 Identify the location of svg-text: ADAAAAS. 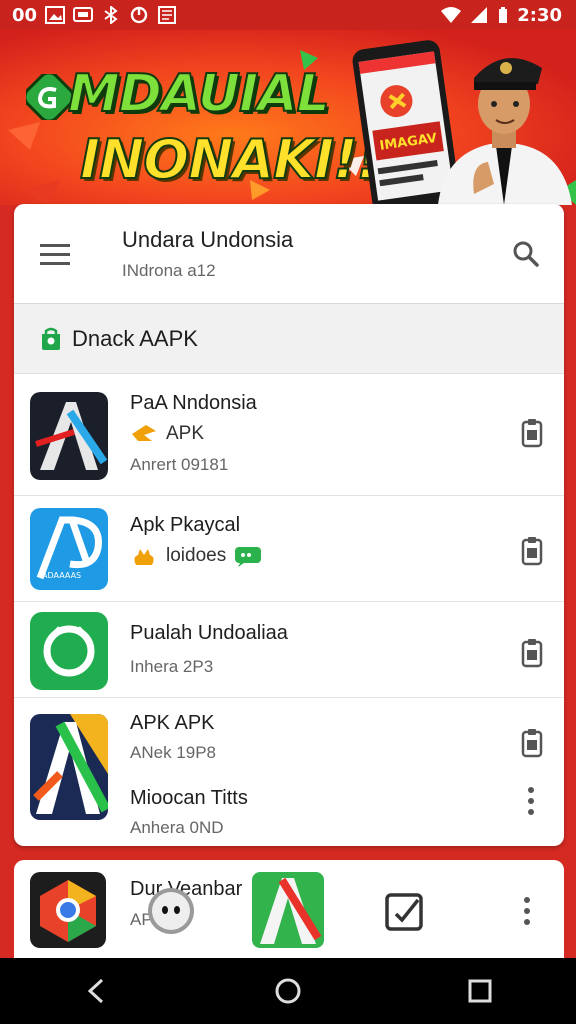
(61, 575).